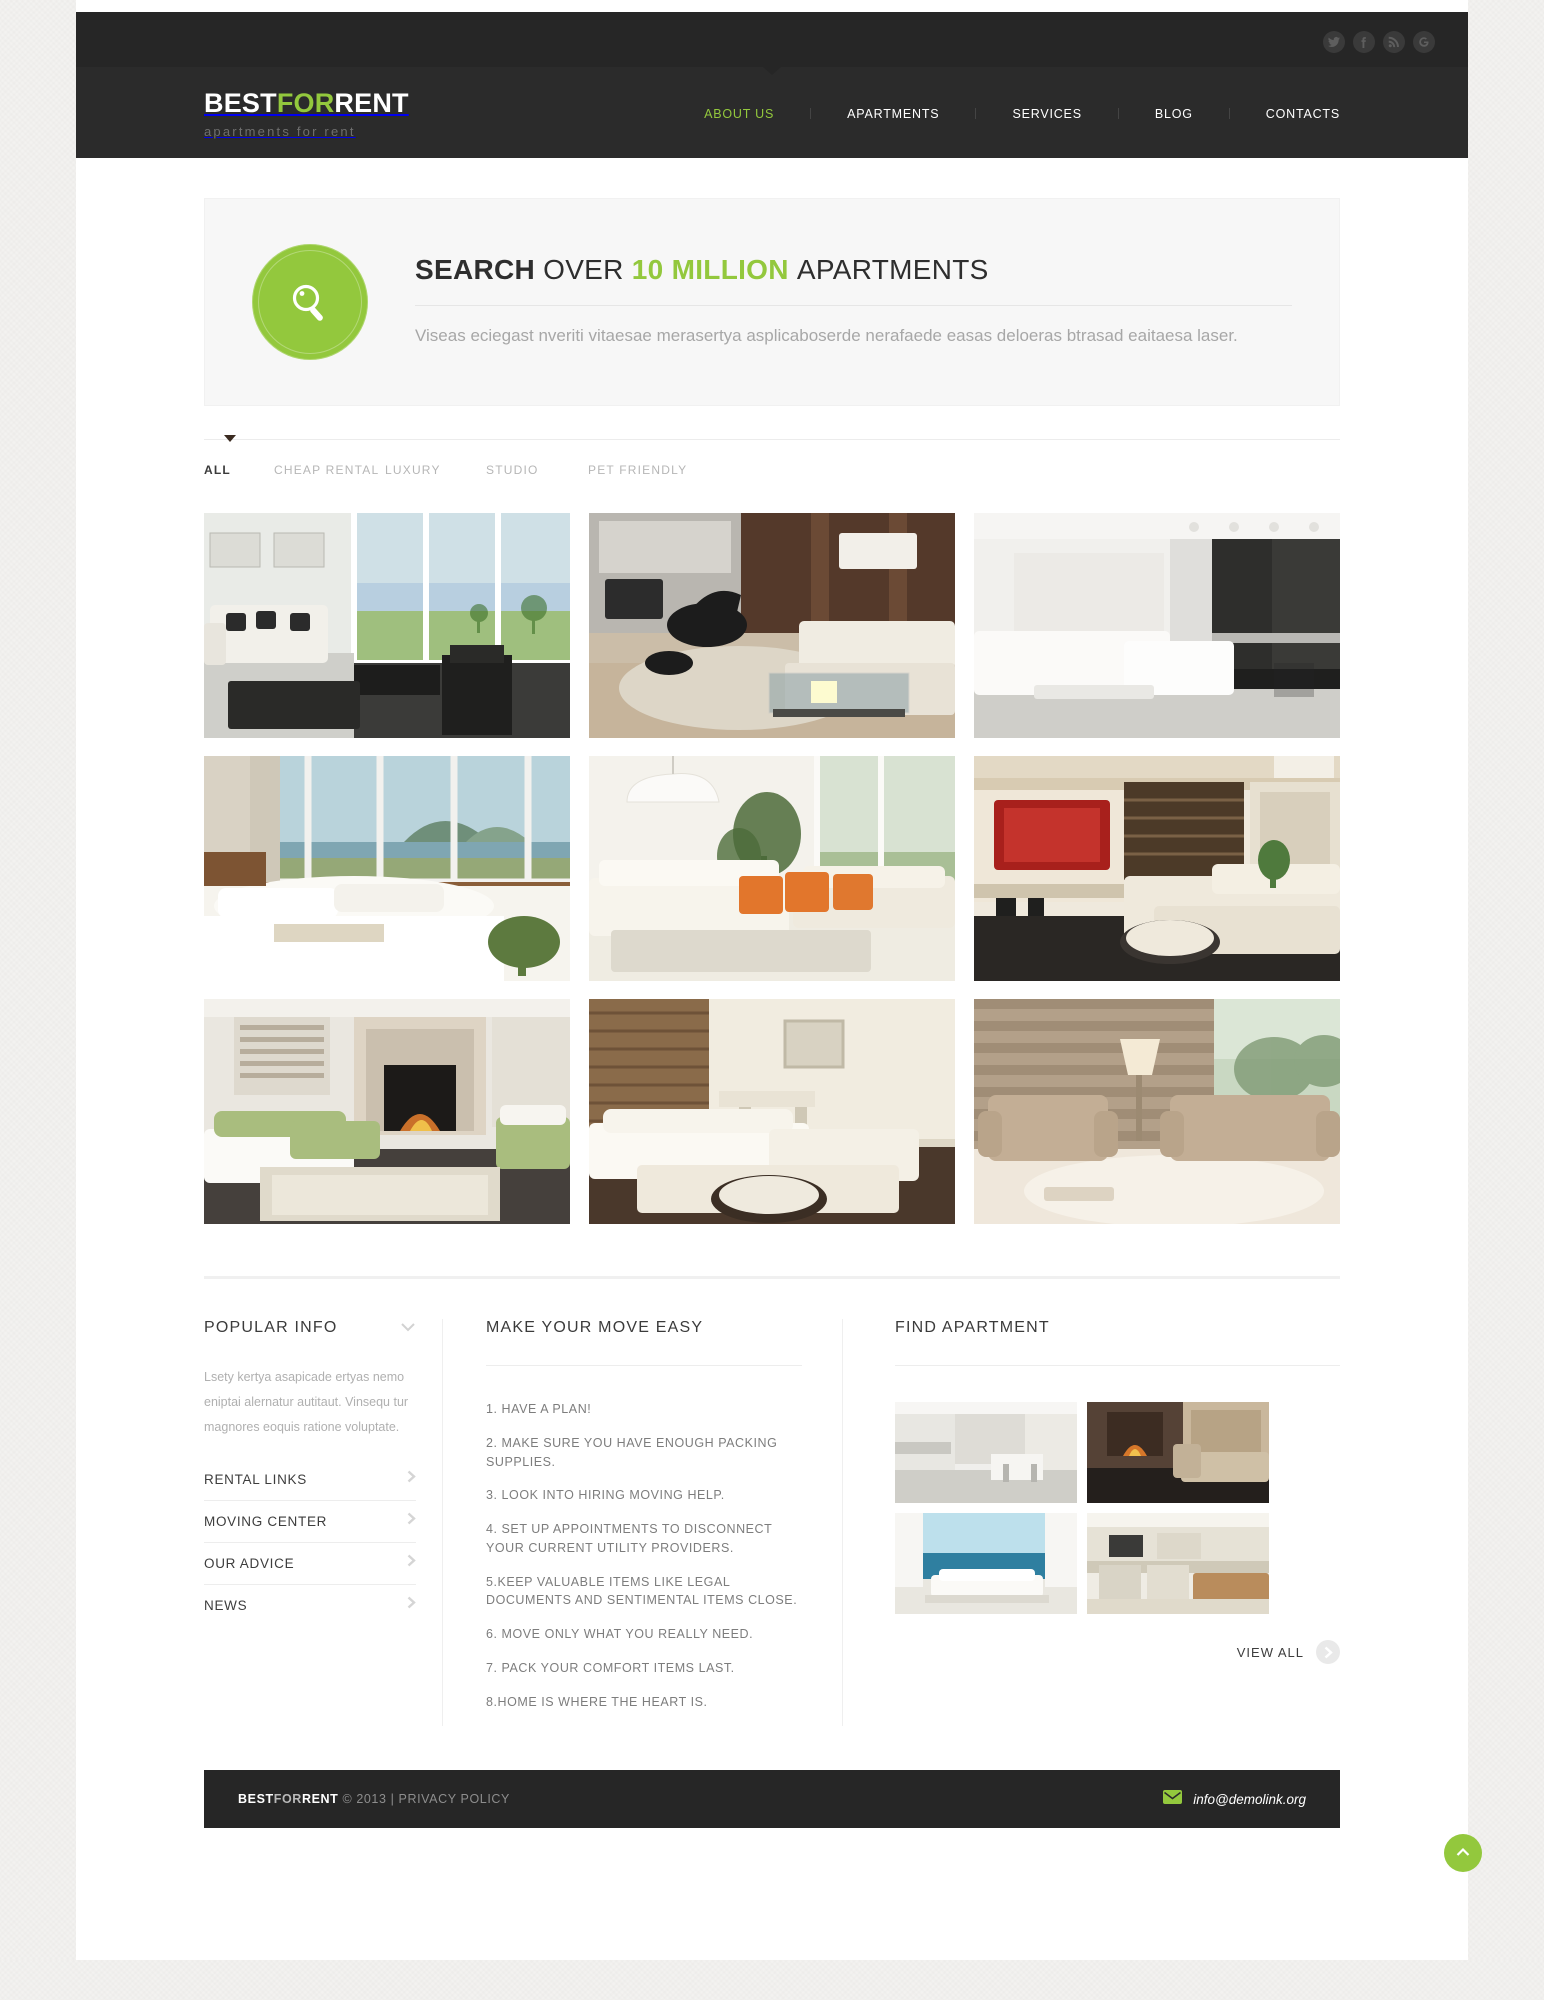  Describe the element at coordinates (479, 270) in the screenshot. I see `hero-title-search: SEARCH` at that location.